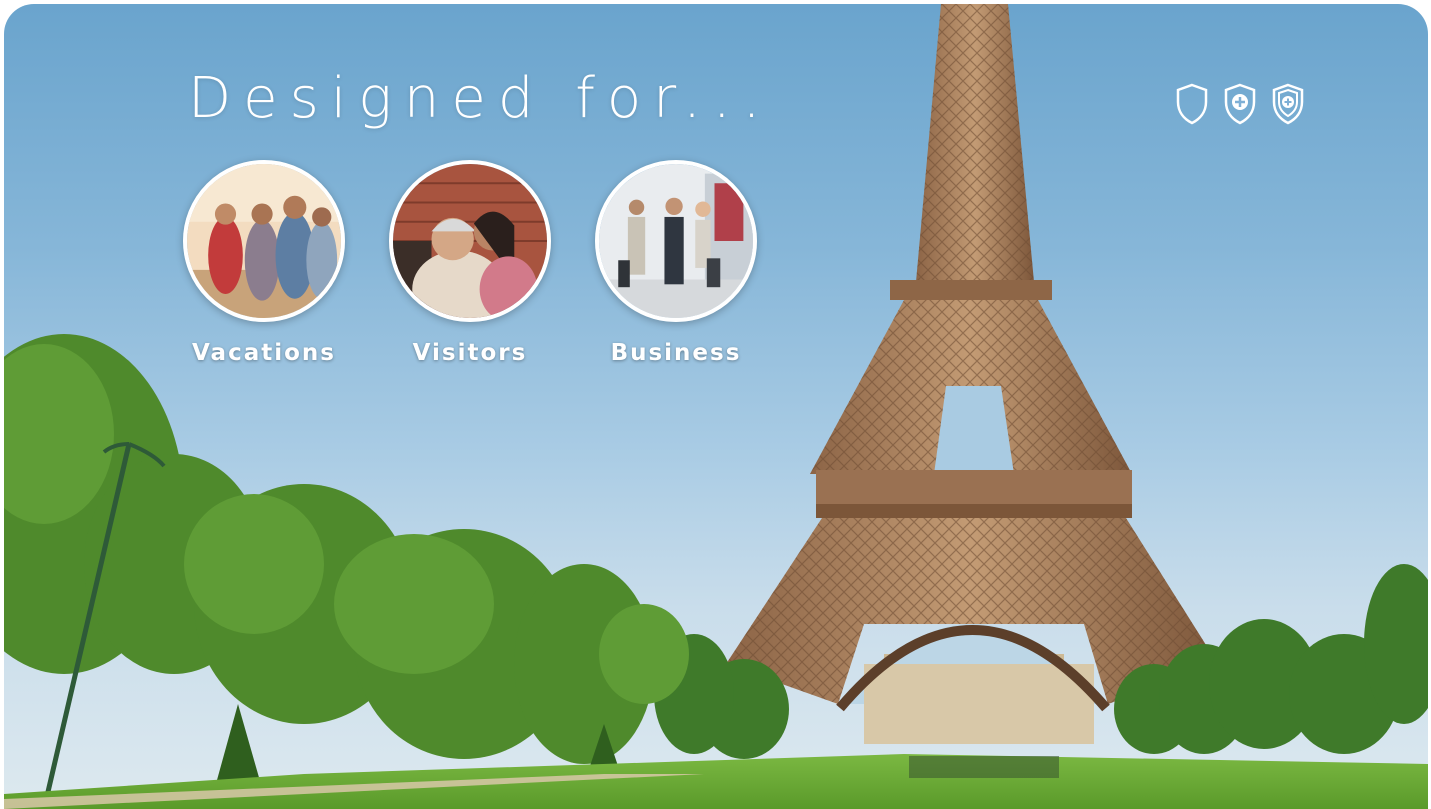  I want to click on audience-options: Vacations Visitors Business, so click(470, 263).